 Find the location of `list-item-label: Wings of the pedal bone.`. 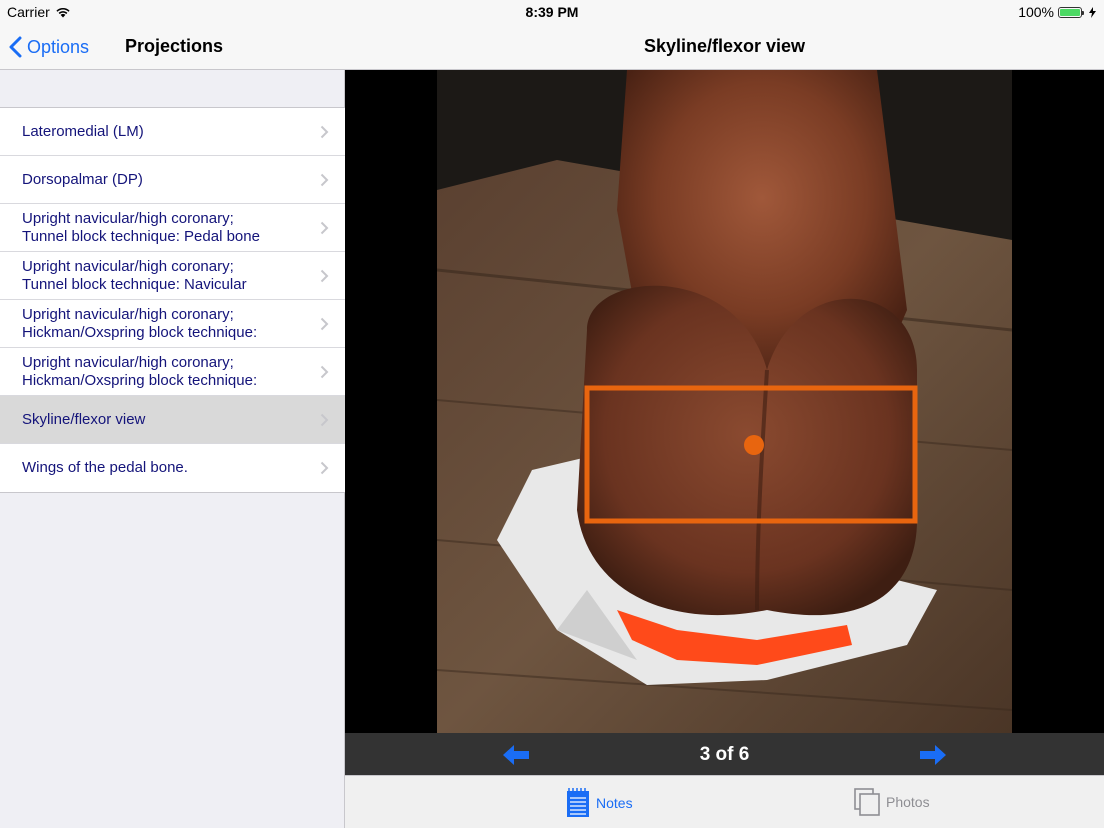

list-item-label: Wings of the pedal bone. is located at coordinates (105, 467).